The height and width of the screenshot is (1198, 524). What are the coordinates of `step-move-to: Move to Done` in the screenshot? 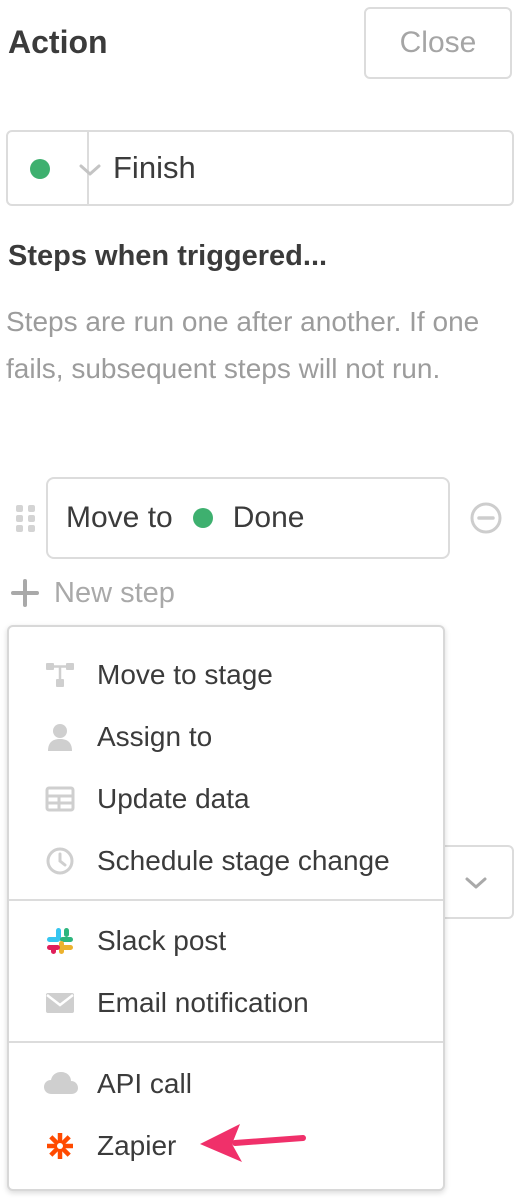 It's located at (248, 518).